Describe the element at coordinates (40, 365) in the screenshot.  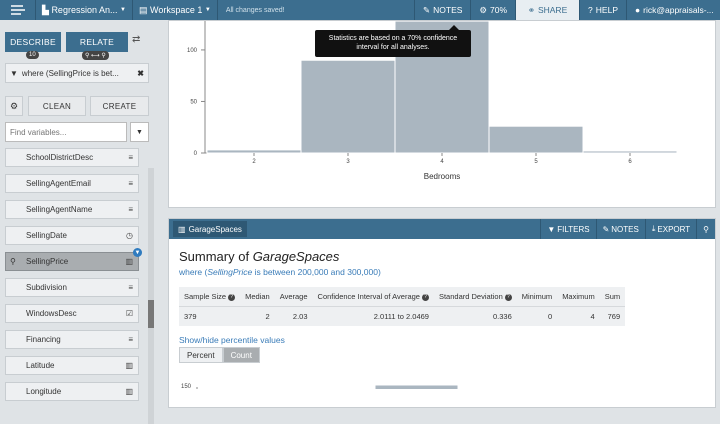
I see `variable-name: Latitude` at that location.